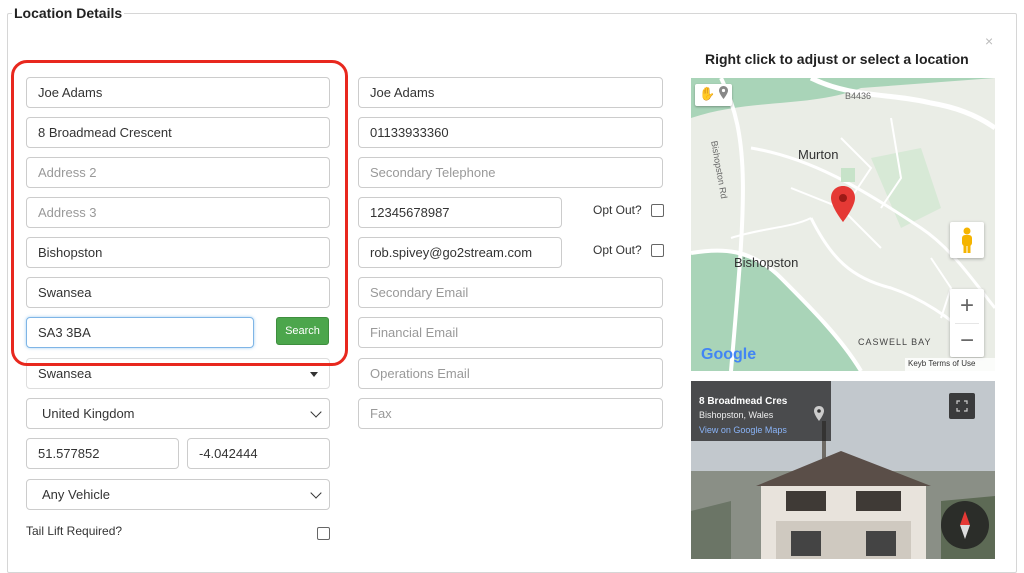  I want to click on mobile-input: 12345678987, so click(460, 212).